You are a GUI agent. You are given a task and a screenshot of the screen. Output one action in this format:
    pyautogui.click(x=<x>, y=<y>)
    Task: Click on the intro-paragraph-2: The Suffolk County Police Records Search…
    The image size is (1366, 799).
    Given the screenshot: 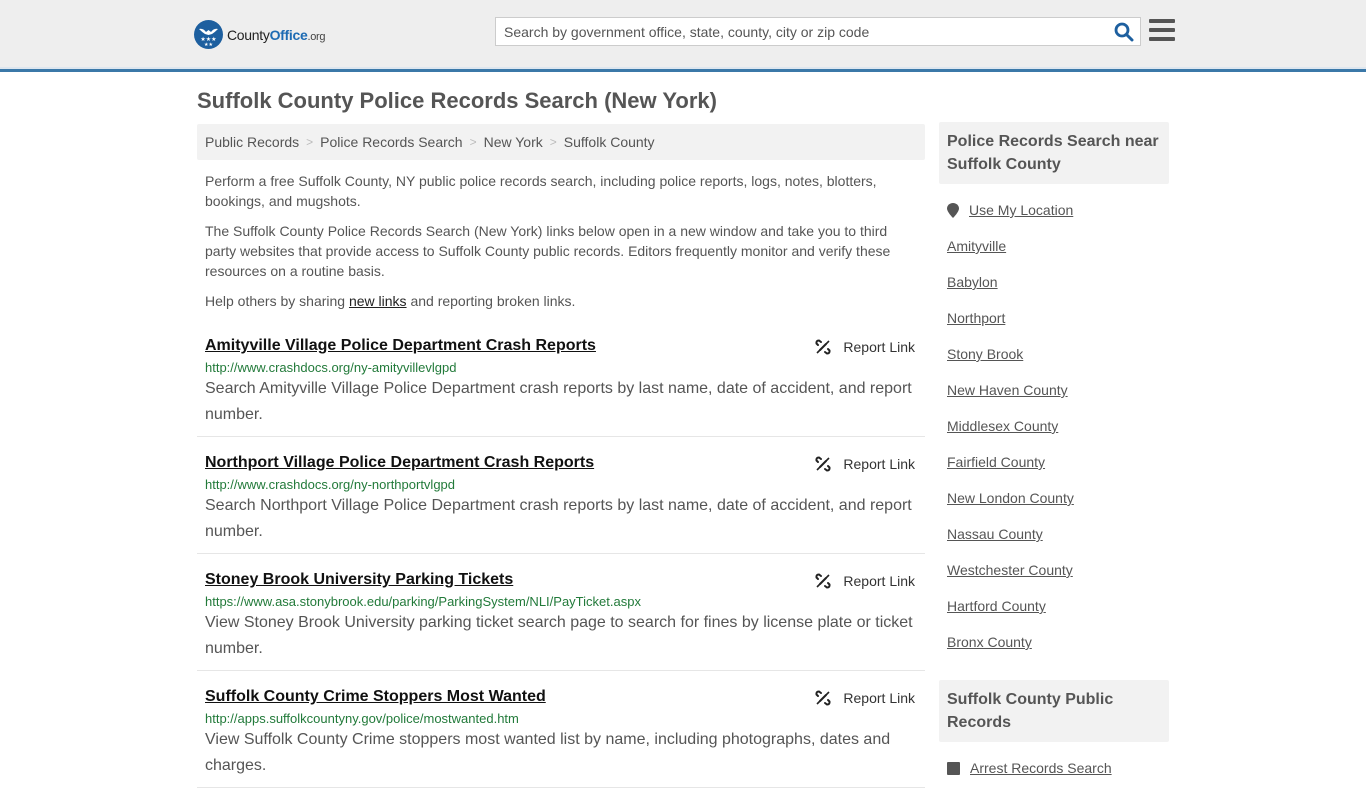 What is the action you would take?
    pyautogui.click(x=548, y=251)
    